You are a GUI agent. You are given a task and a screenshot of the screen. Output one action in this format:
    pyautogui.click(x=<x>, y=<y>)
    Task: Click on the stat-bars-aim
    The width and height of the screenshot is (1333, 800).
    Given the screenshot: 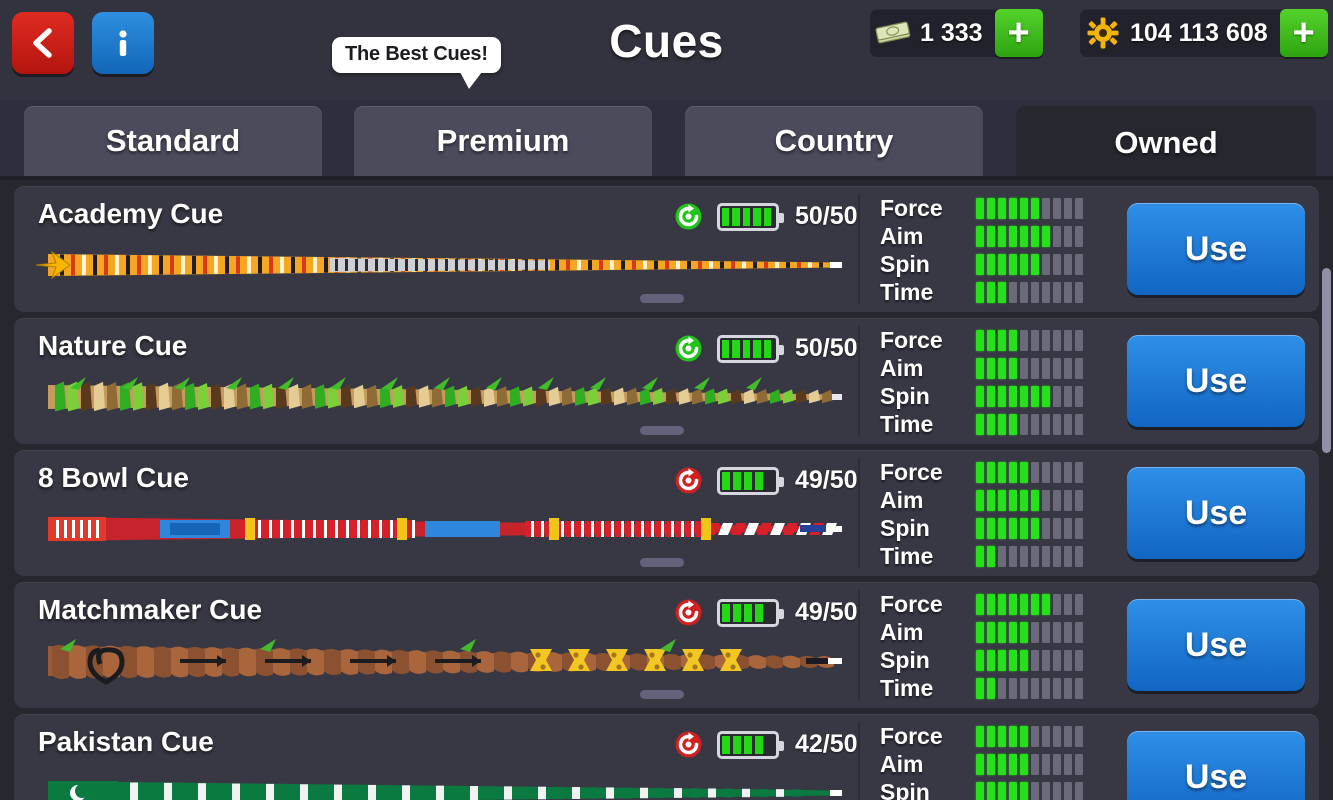 What is the action you would take?
    pyautogui.click(x=1031, y=236)
    